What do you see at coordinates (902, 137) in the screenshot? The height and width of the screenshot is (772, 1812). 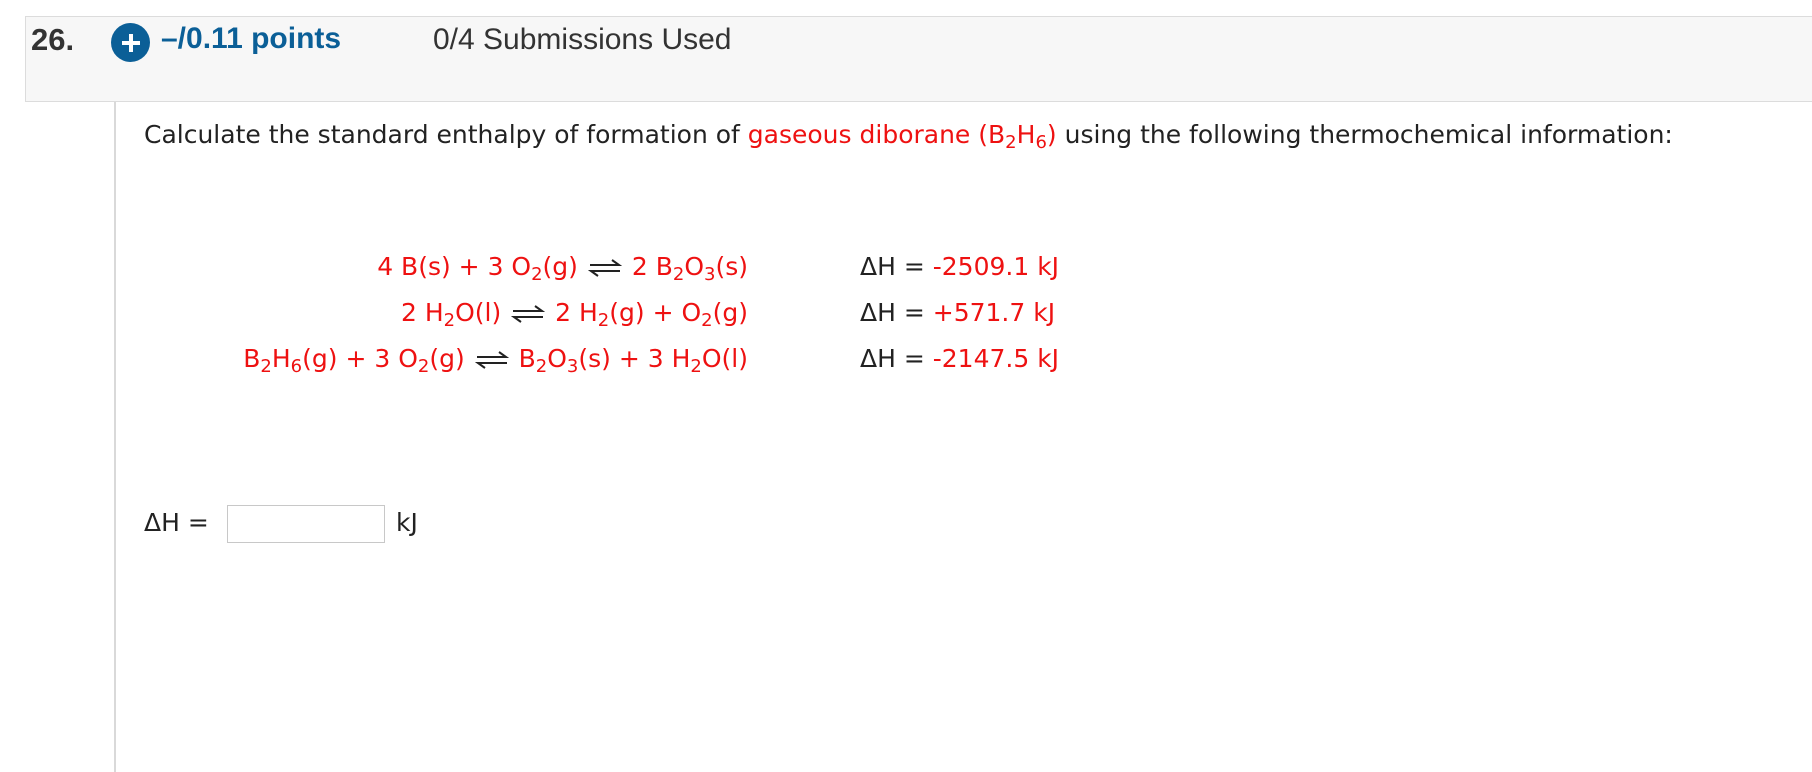 I see `prompt-highlight: gaseous diborane (B2H6)` at bounding box center [902, 137].